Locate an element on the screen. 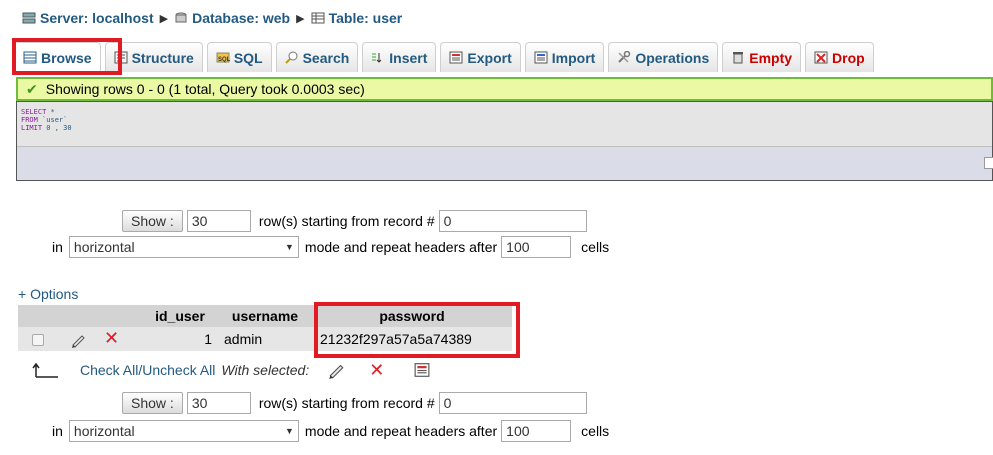  tab-label: Structure is located at coordinates (162, 57).